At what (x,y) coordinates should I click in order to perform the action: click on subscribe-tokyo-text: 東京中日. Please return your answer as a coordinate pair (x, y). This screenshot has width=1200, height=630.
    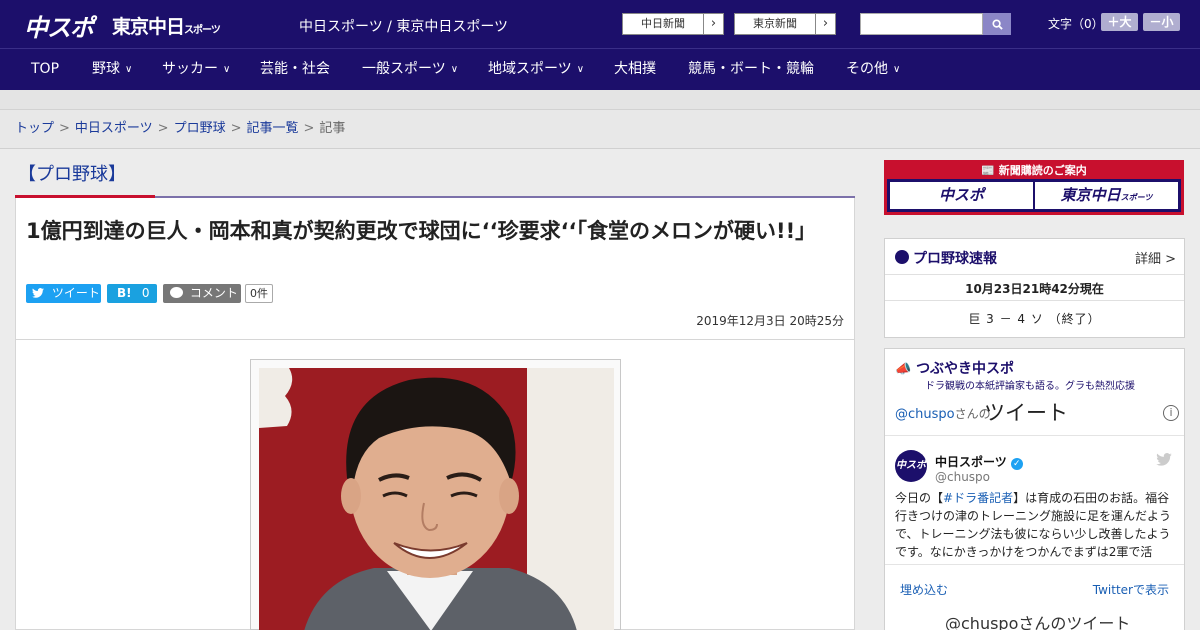
    Looking at the image, I should click on (1090, 195).